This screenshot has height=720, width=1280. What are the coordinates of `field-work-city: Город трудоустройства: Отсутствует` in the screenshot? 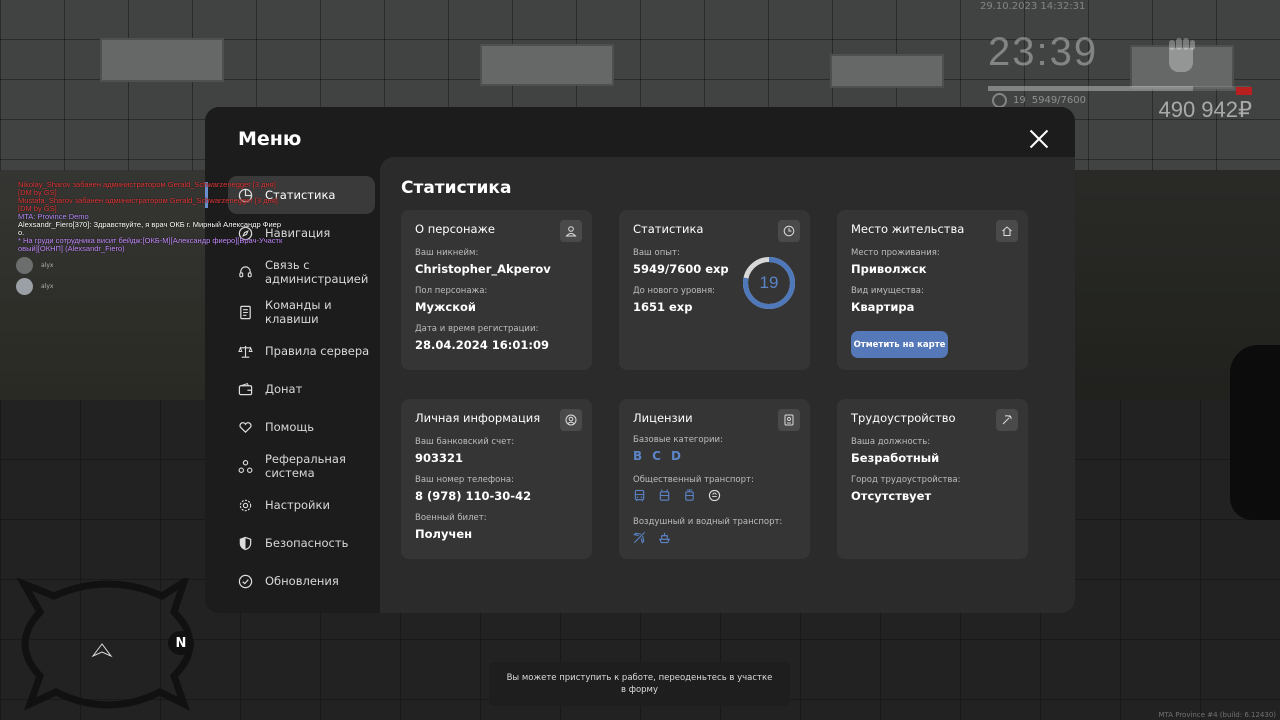 It's located at (906, 489).